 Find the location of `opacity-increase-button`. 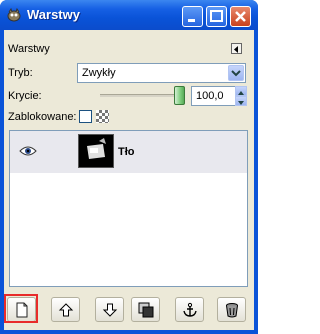

opacity-increase-button is located at coordinates (241, 91).